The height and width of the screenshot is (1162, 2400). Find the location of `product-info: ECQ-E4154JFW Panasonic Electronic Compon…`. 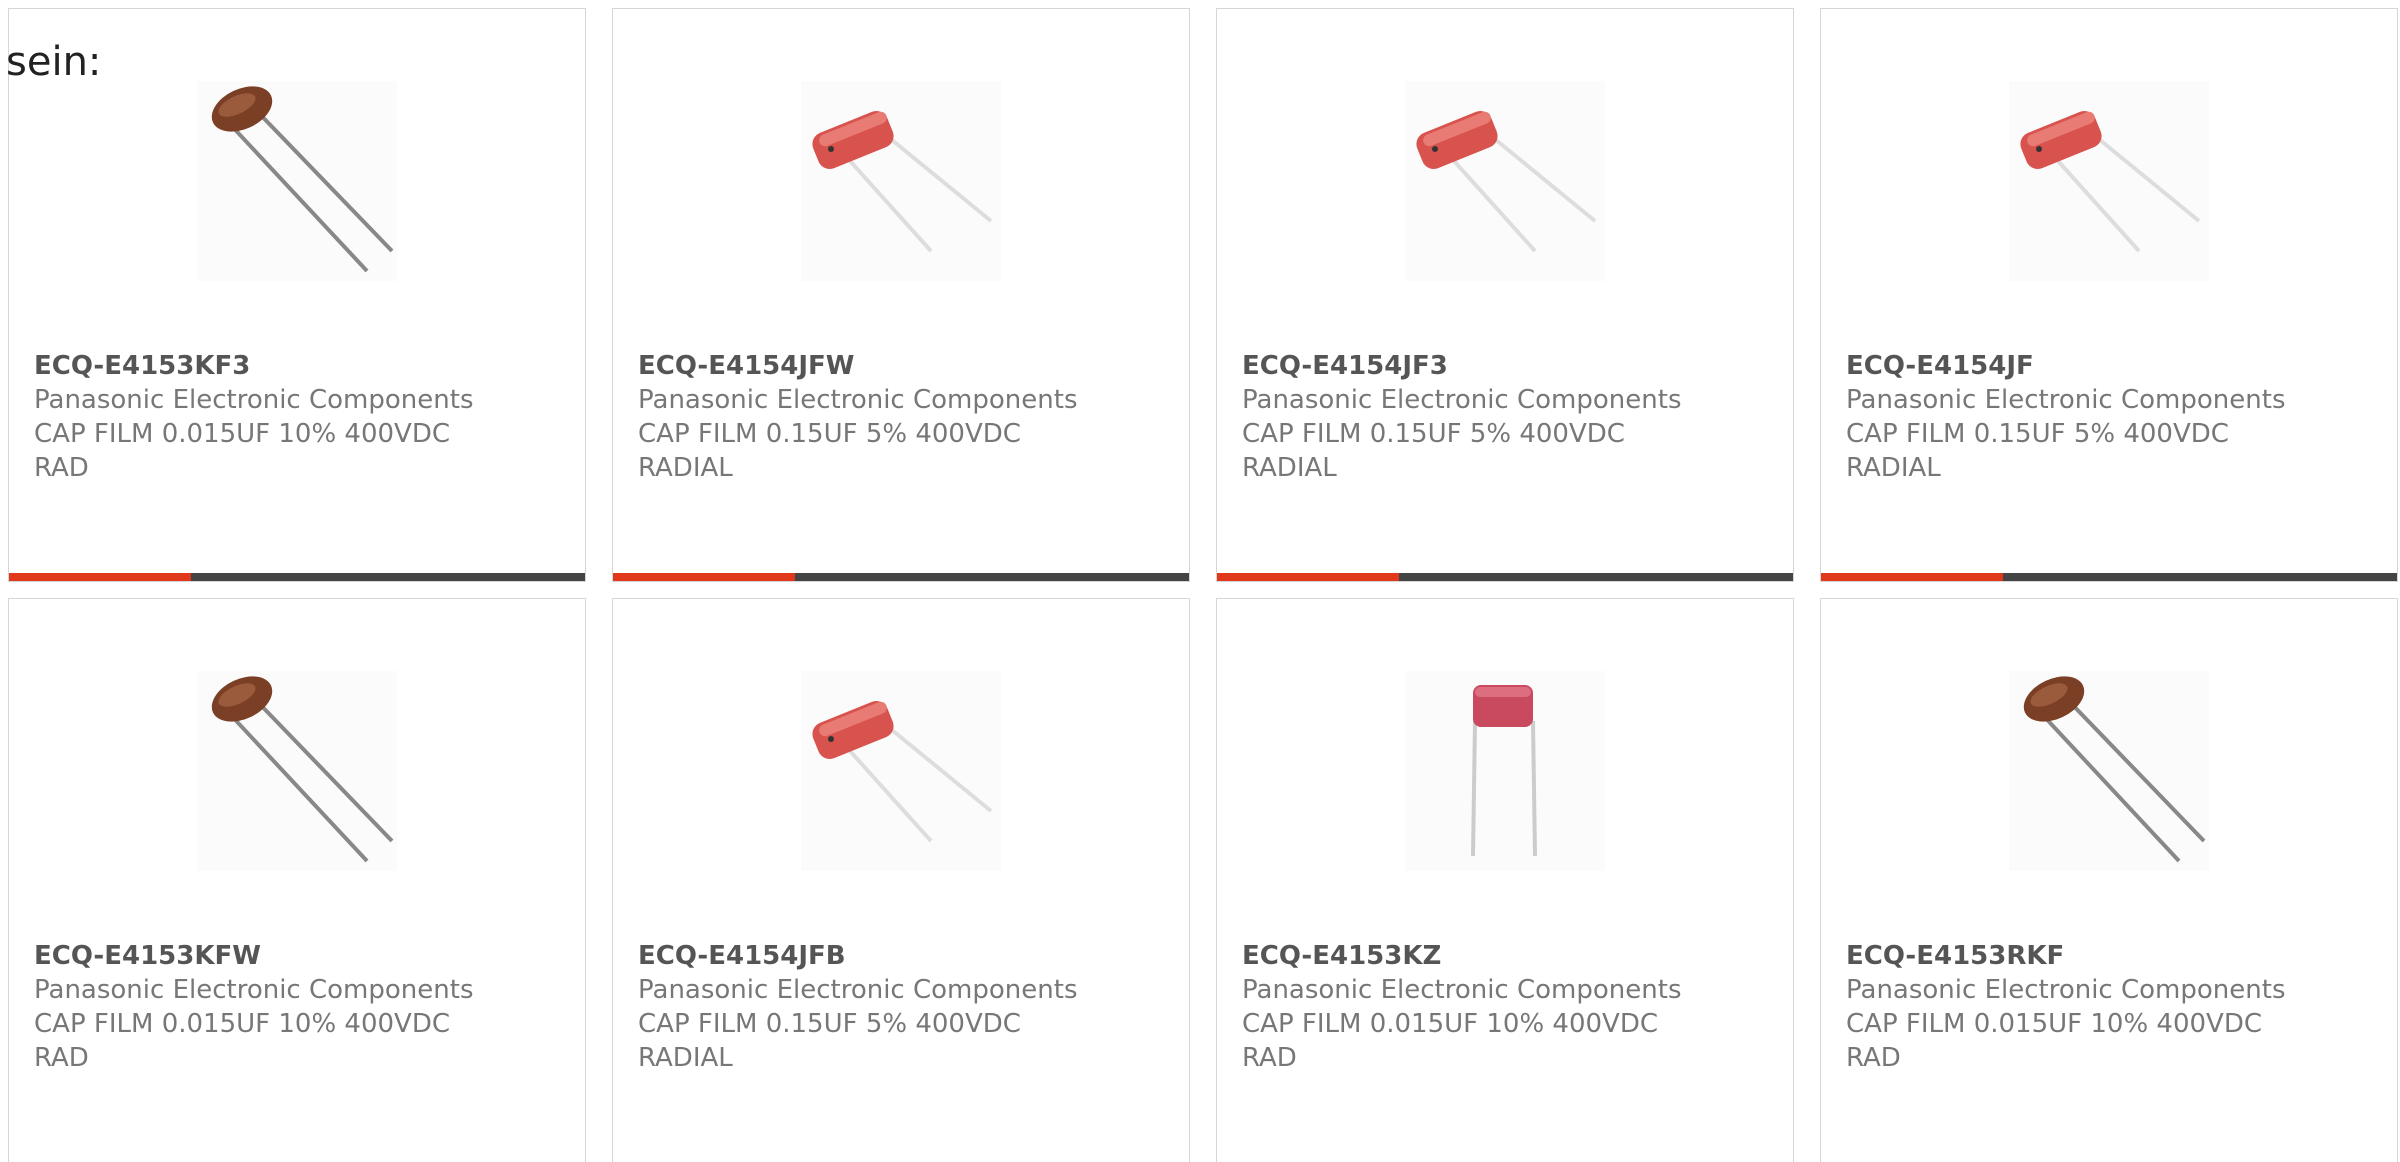

product-info: ECQ-E4154JFW Panasonic Electronic Compon… is located at coordinates (888, 417).